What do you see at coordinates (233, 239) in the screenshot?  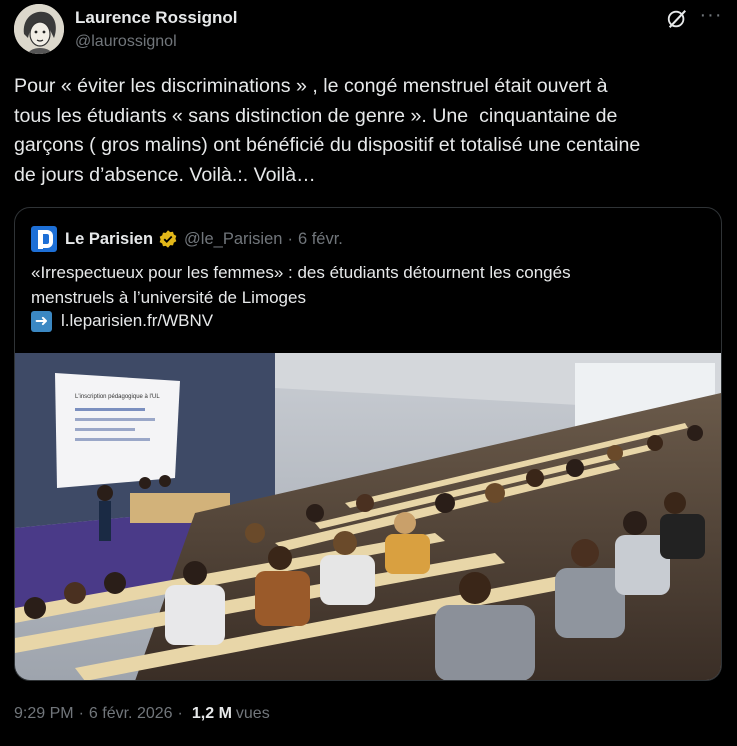 I see `quoted-author-handle: @le_Parisien` at bounding box center [233, 239].